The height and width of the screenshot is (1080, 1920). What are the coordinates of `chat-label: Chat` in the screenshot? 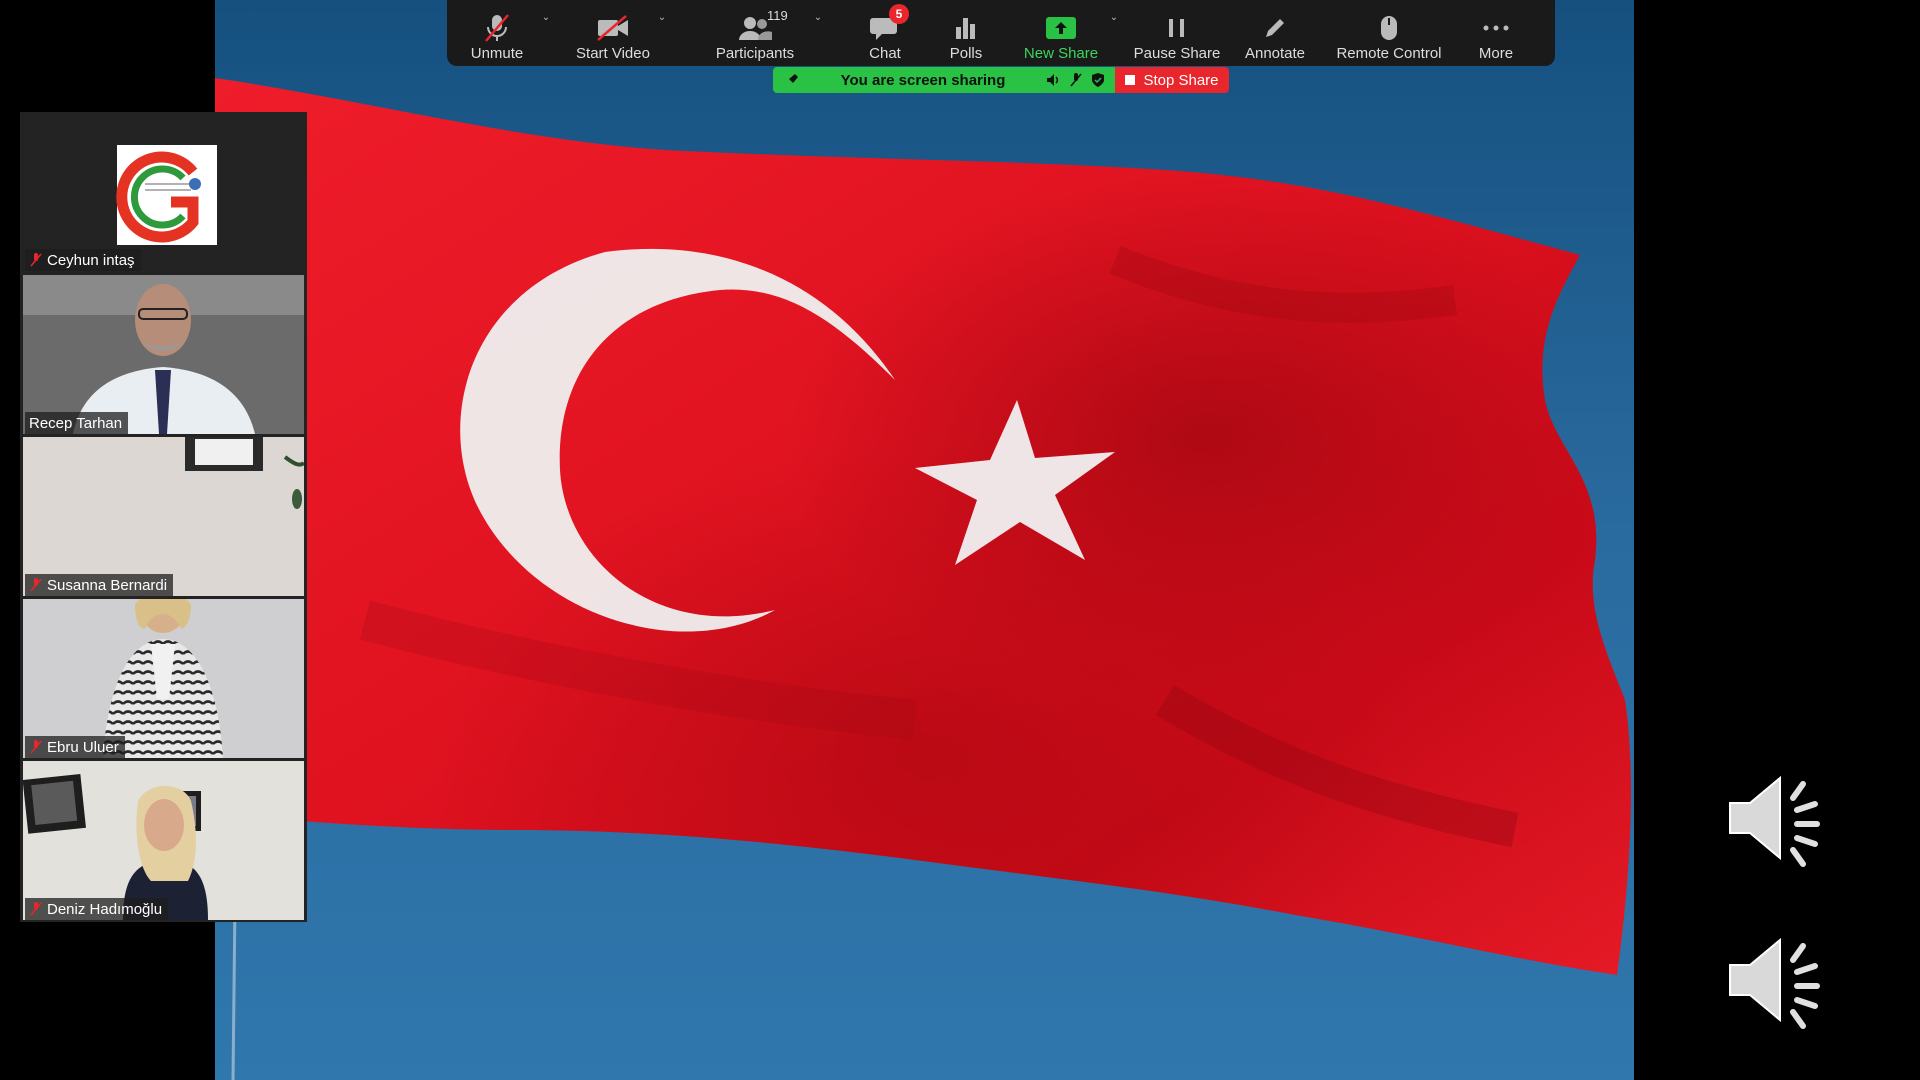 It's located at (885, 53).